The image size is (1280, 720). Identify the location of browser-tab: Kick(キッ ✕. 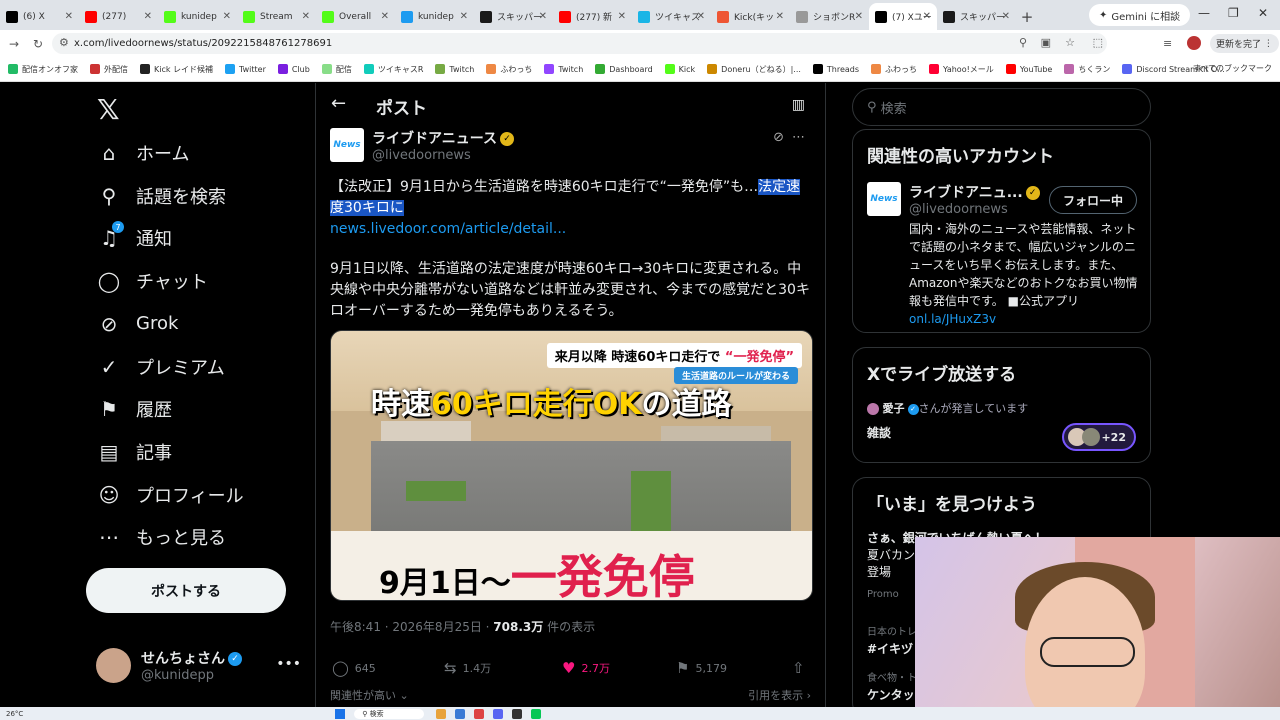
(750, 16).